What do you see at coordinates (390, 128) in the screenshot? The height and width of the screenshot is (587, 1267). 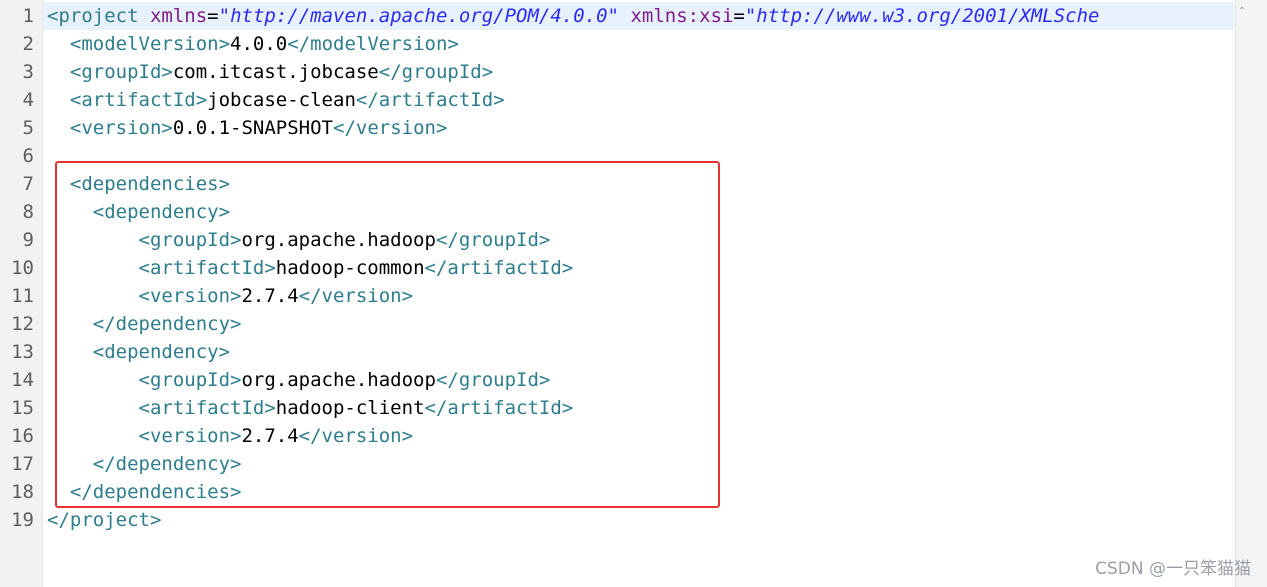 I see `tag-close: </version>` at bounding box center [390, 128].